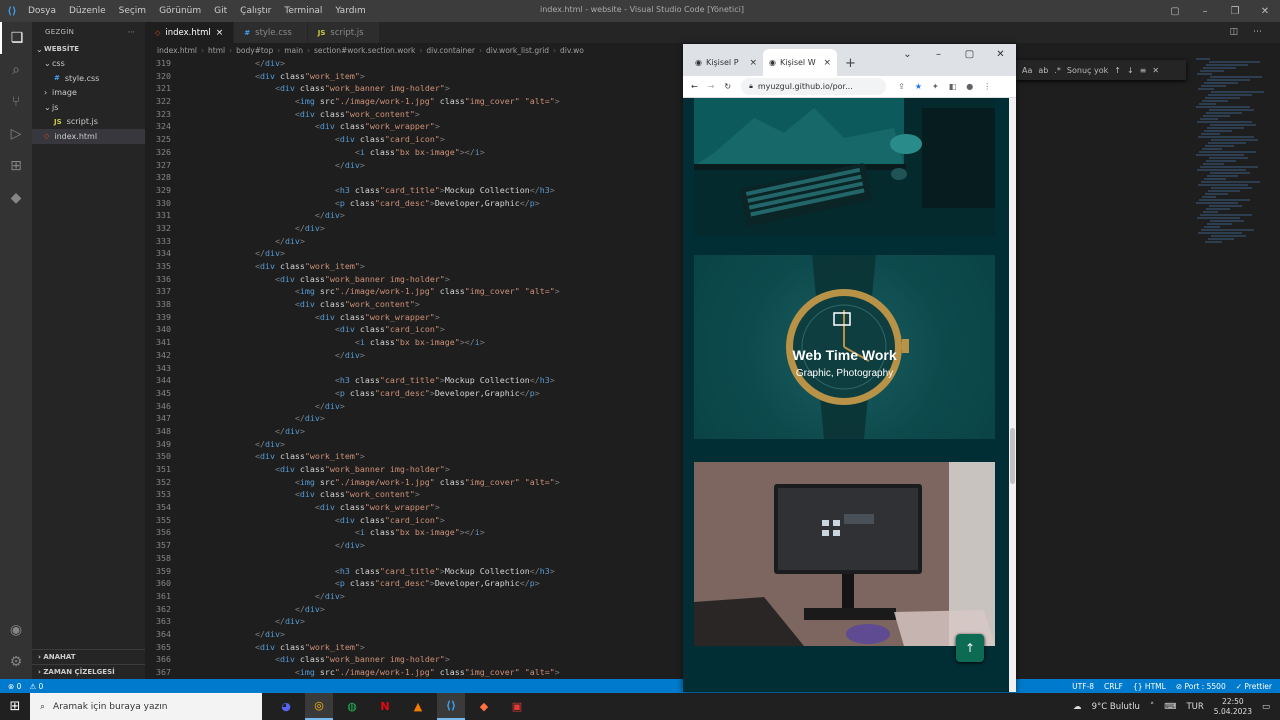  What do you see at coordinates (1012, 395) in the screenshot?
I see `page-scrollbar` at bounding box center [1012, 395].